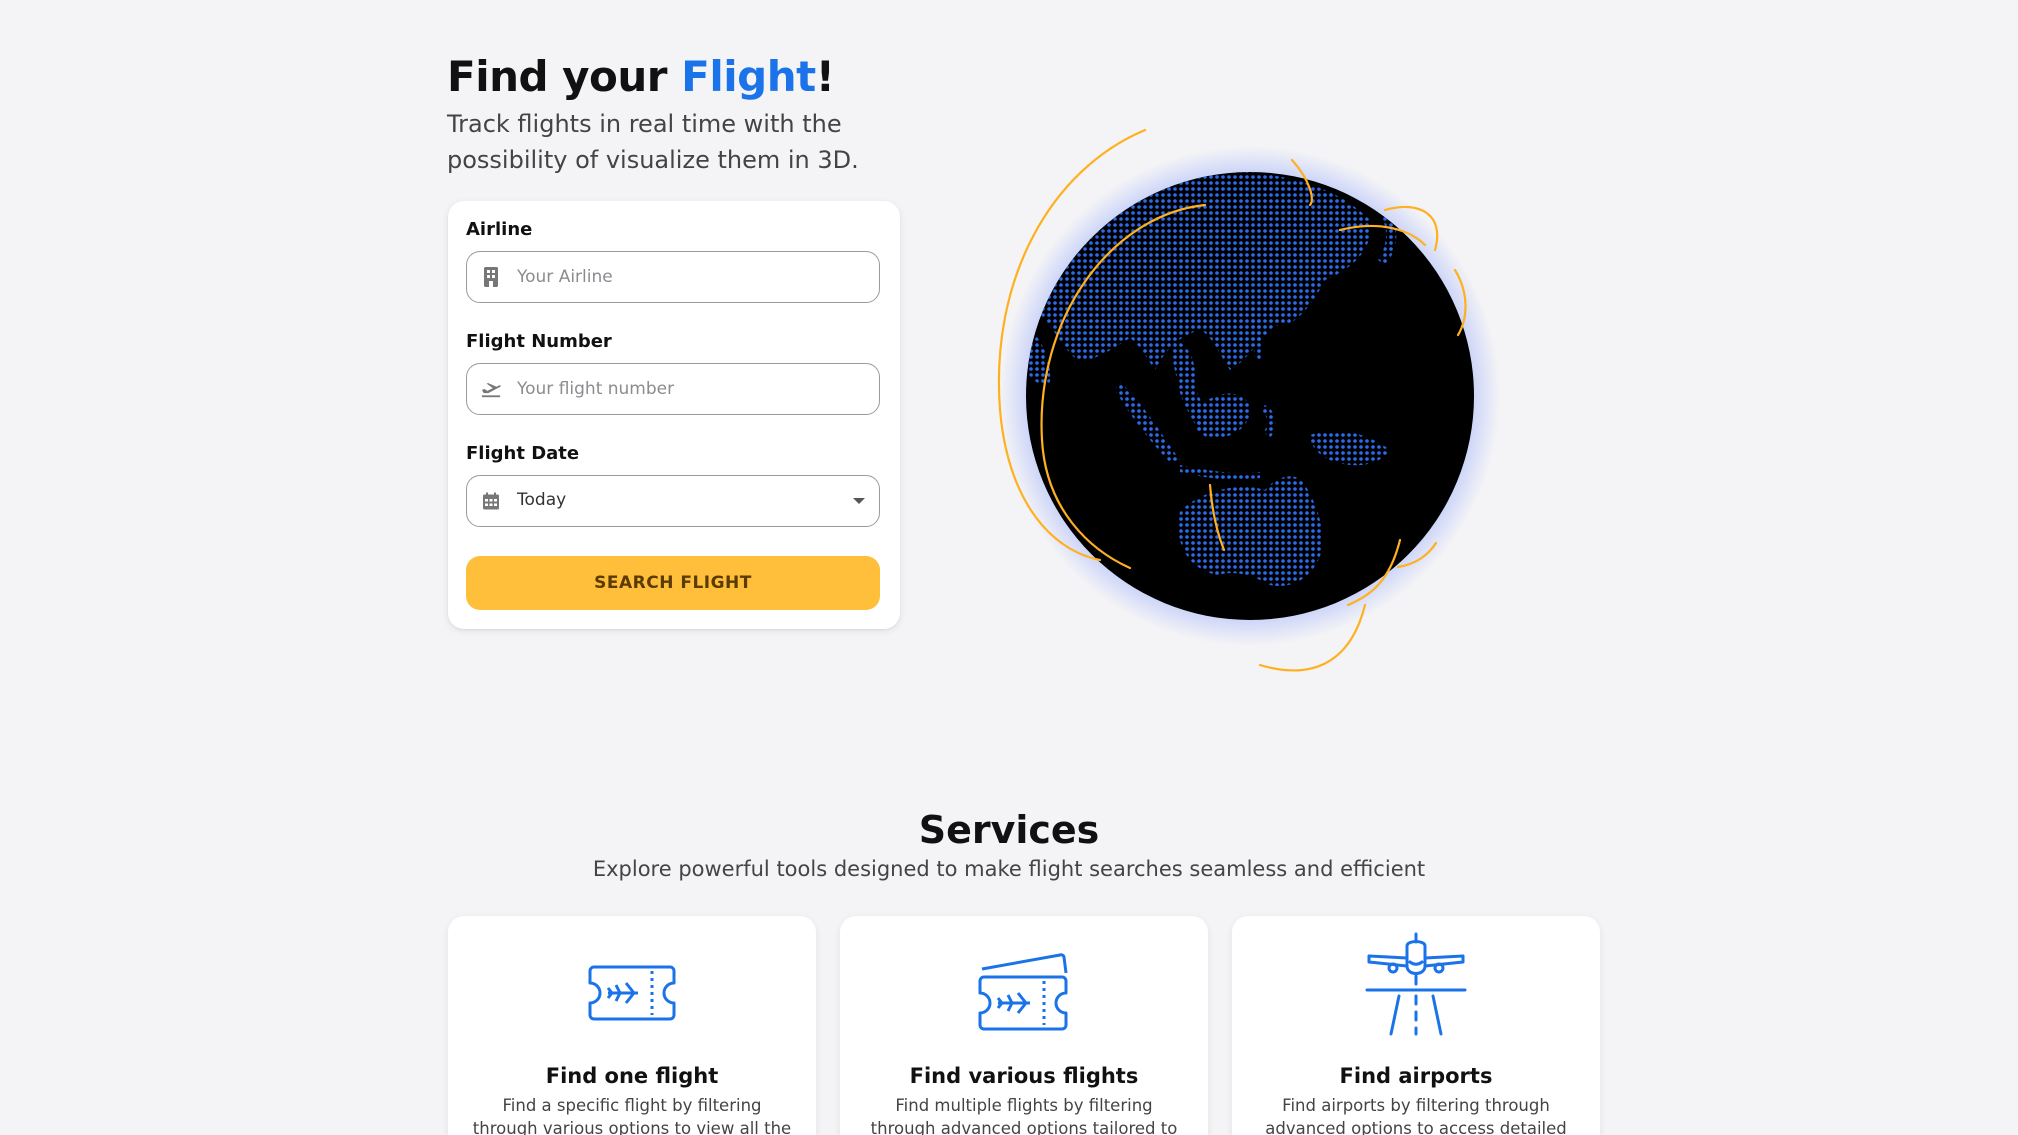  I want to click on hero-title: Find your Flight!, so click(641, 77).